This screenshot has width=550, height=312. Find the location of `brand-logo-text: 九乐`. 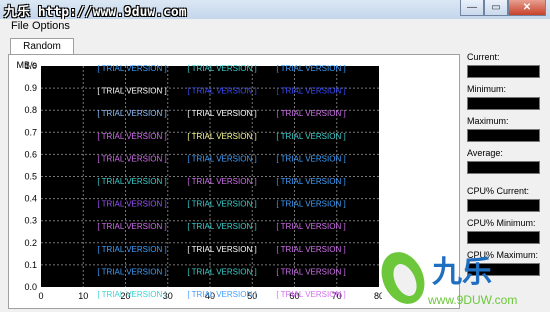

brand-logo-text: 九乐 is located at coordinates (462, 272).